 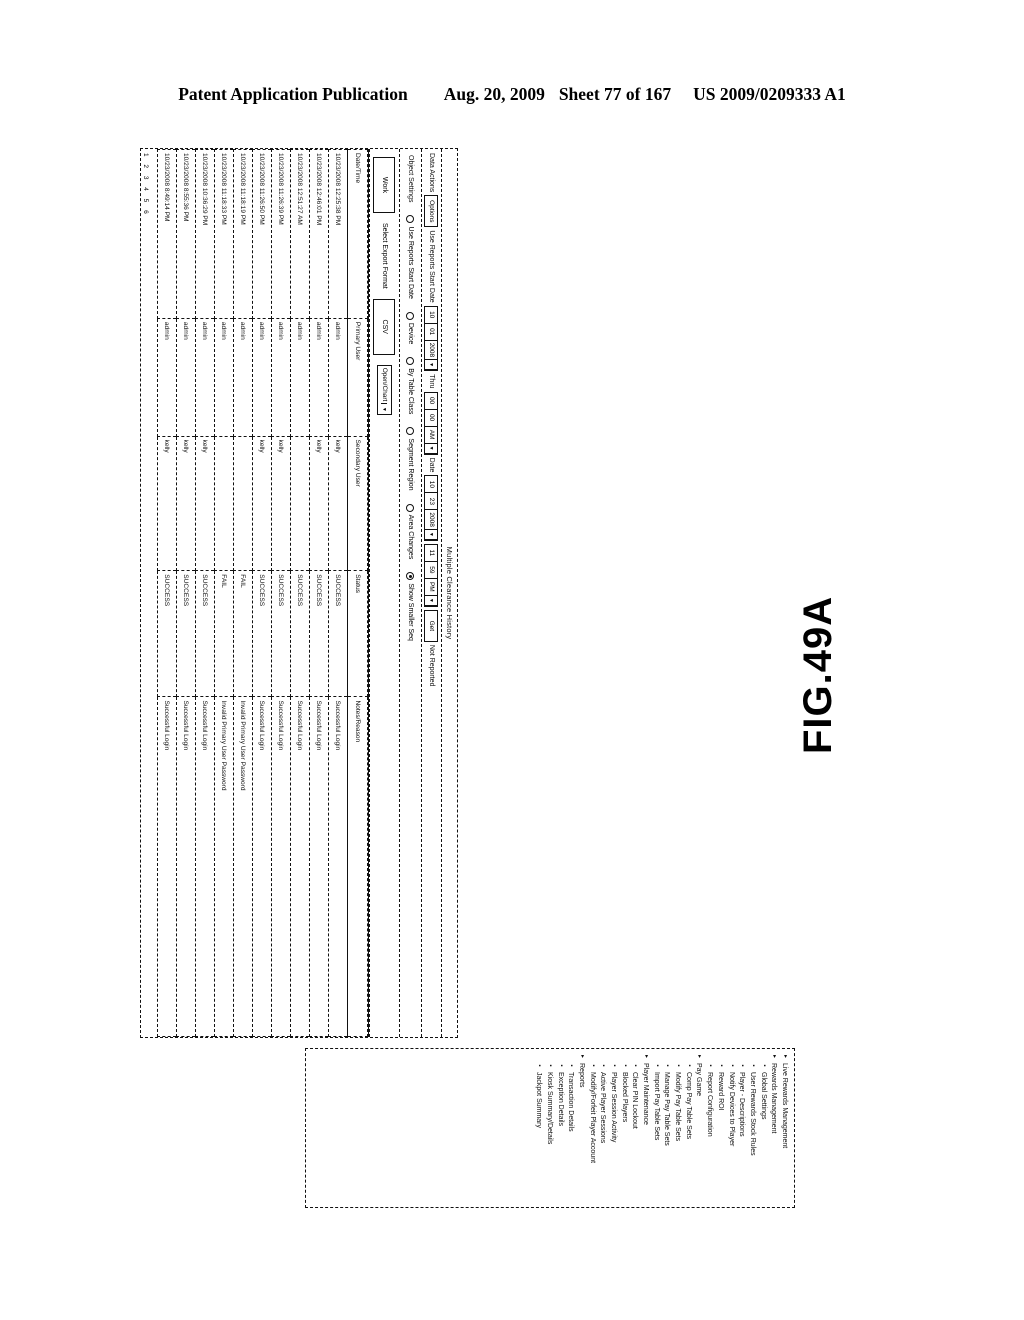 What do you see at coordinates (742, 1128) in the screenshot?
I see `sidebar-item-player-descriptions: ▪ Player - Descriptions` at bounding box center [742, 1128].